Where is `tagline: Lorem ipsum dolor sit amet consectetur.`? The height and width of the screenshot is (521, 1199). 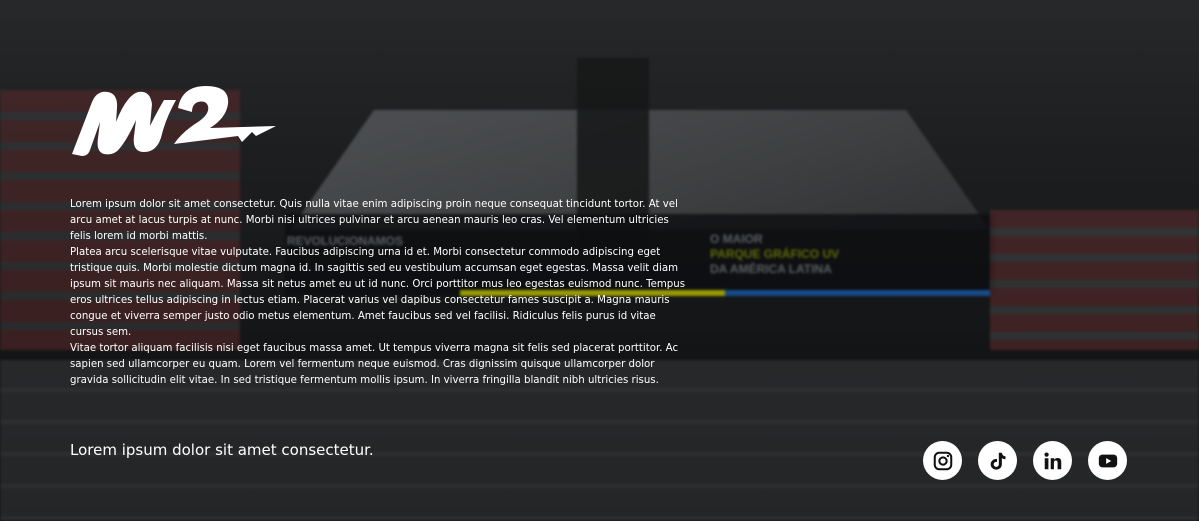
tagline: Lorem ipsum dolor sit amet consectetur. is located at coordinates (222, 450).